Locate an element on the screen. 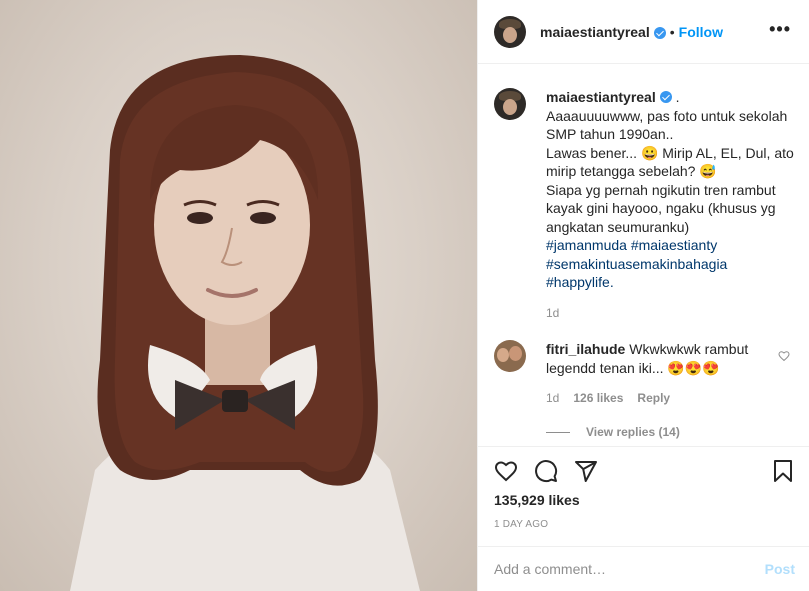  commenter-avatar is located at coordinates (510, 356).